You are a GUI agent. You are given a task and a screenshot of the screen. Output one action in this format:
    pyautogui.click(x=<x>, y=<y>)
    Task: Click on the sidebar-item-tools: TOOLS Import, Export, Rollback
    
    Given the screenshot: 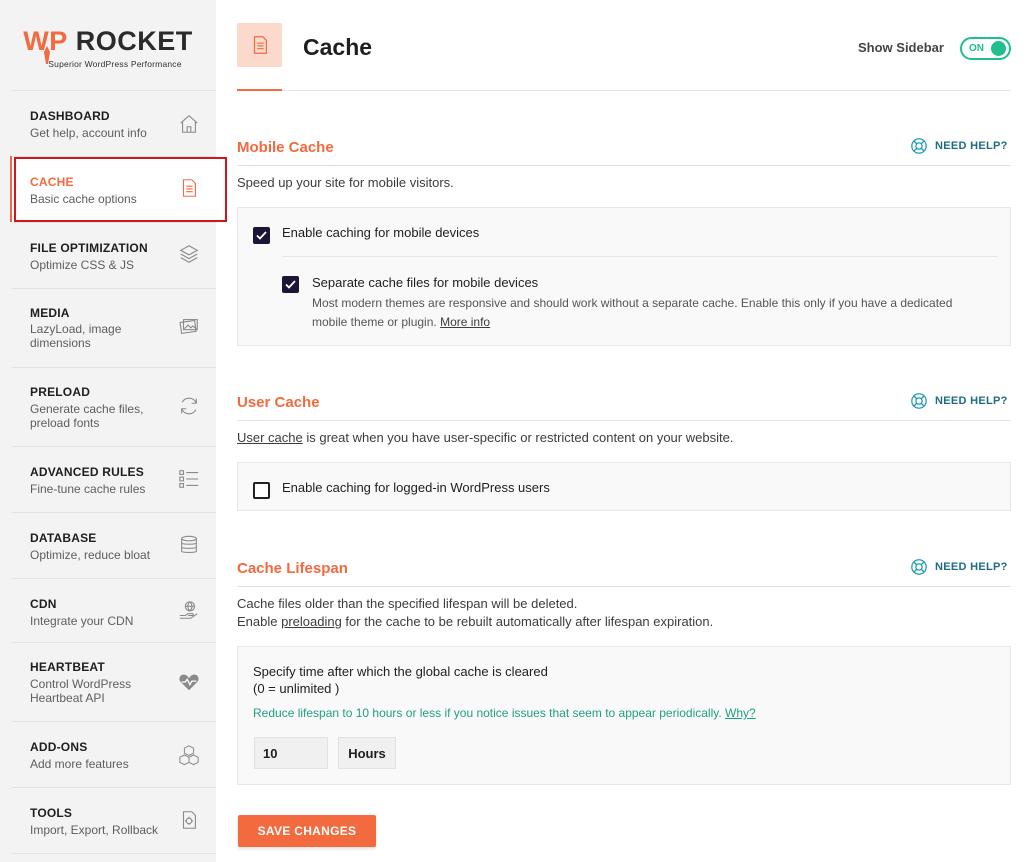 What is the action you would take?
    pyautogui.click(x=114, y=820)
    